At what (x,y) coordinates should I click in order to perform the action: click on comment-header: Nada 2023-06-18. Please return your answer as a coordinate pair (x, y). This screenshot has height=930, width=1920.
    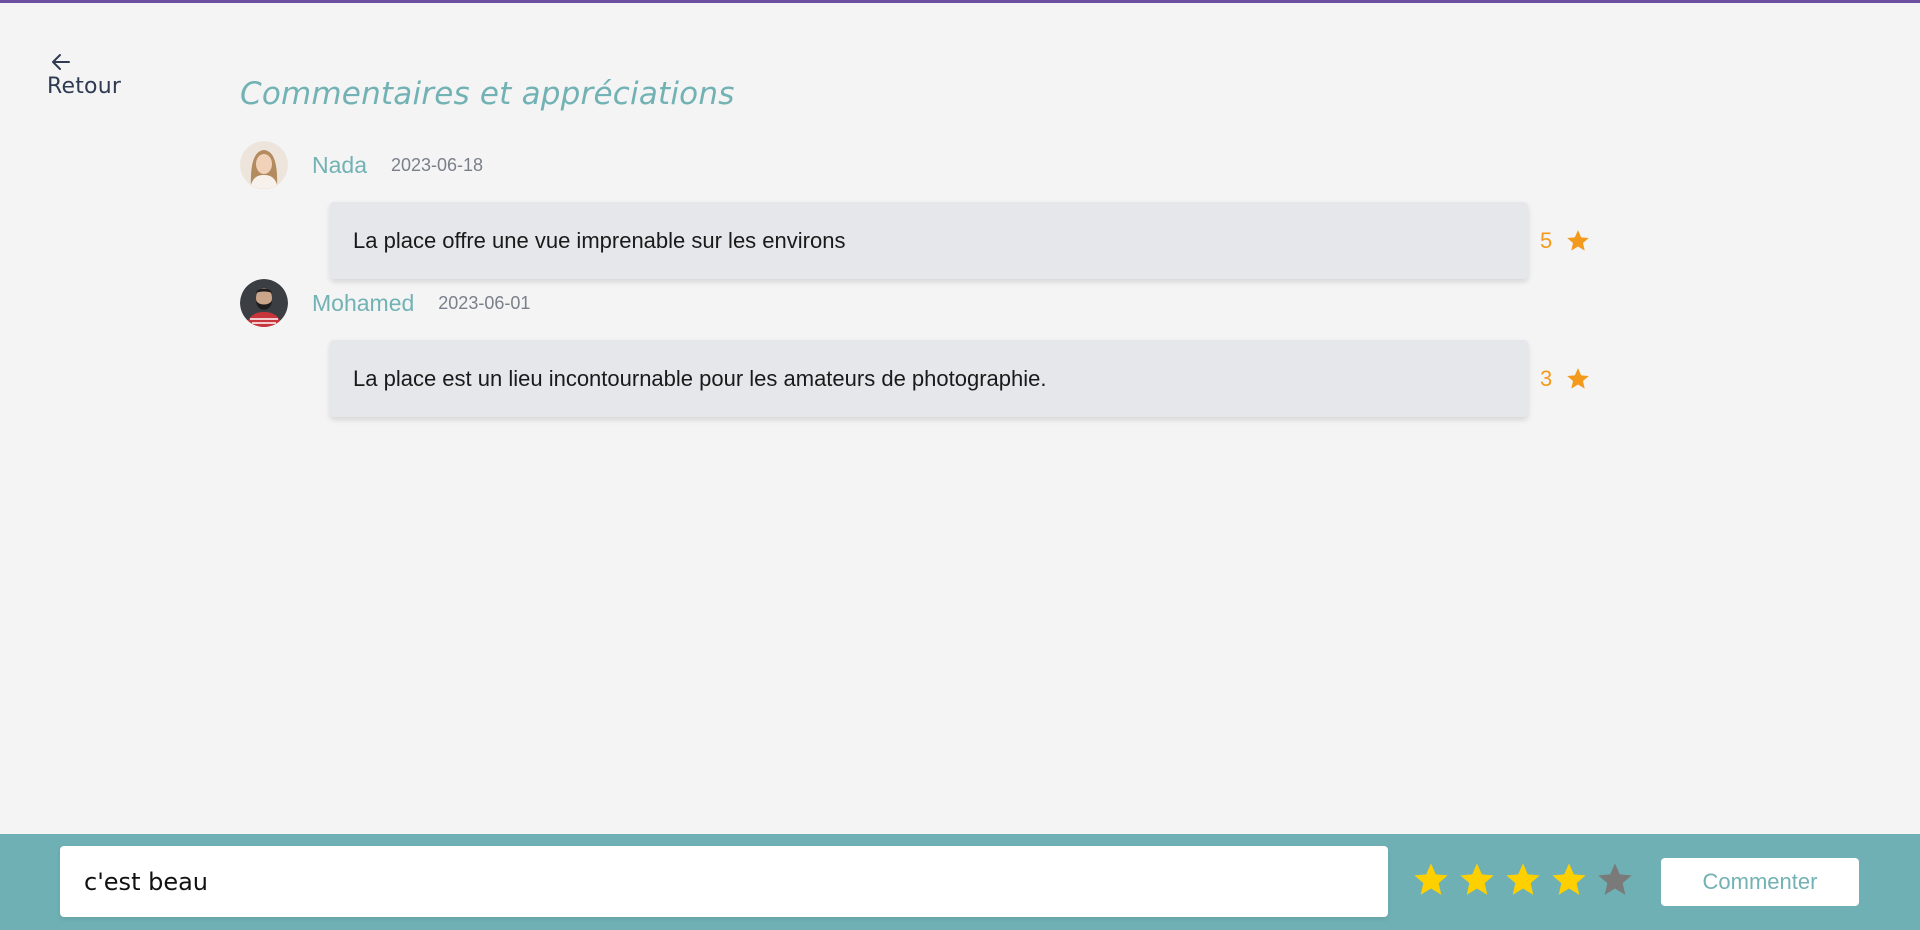
    Looking at the image, I should click on (361, 165).